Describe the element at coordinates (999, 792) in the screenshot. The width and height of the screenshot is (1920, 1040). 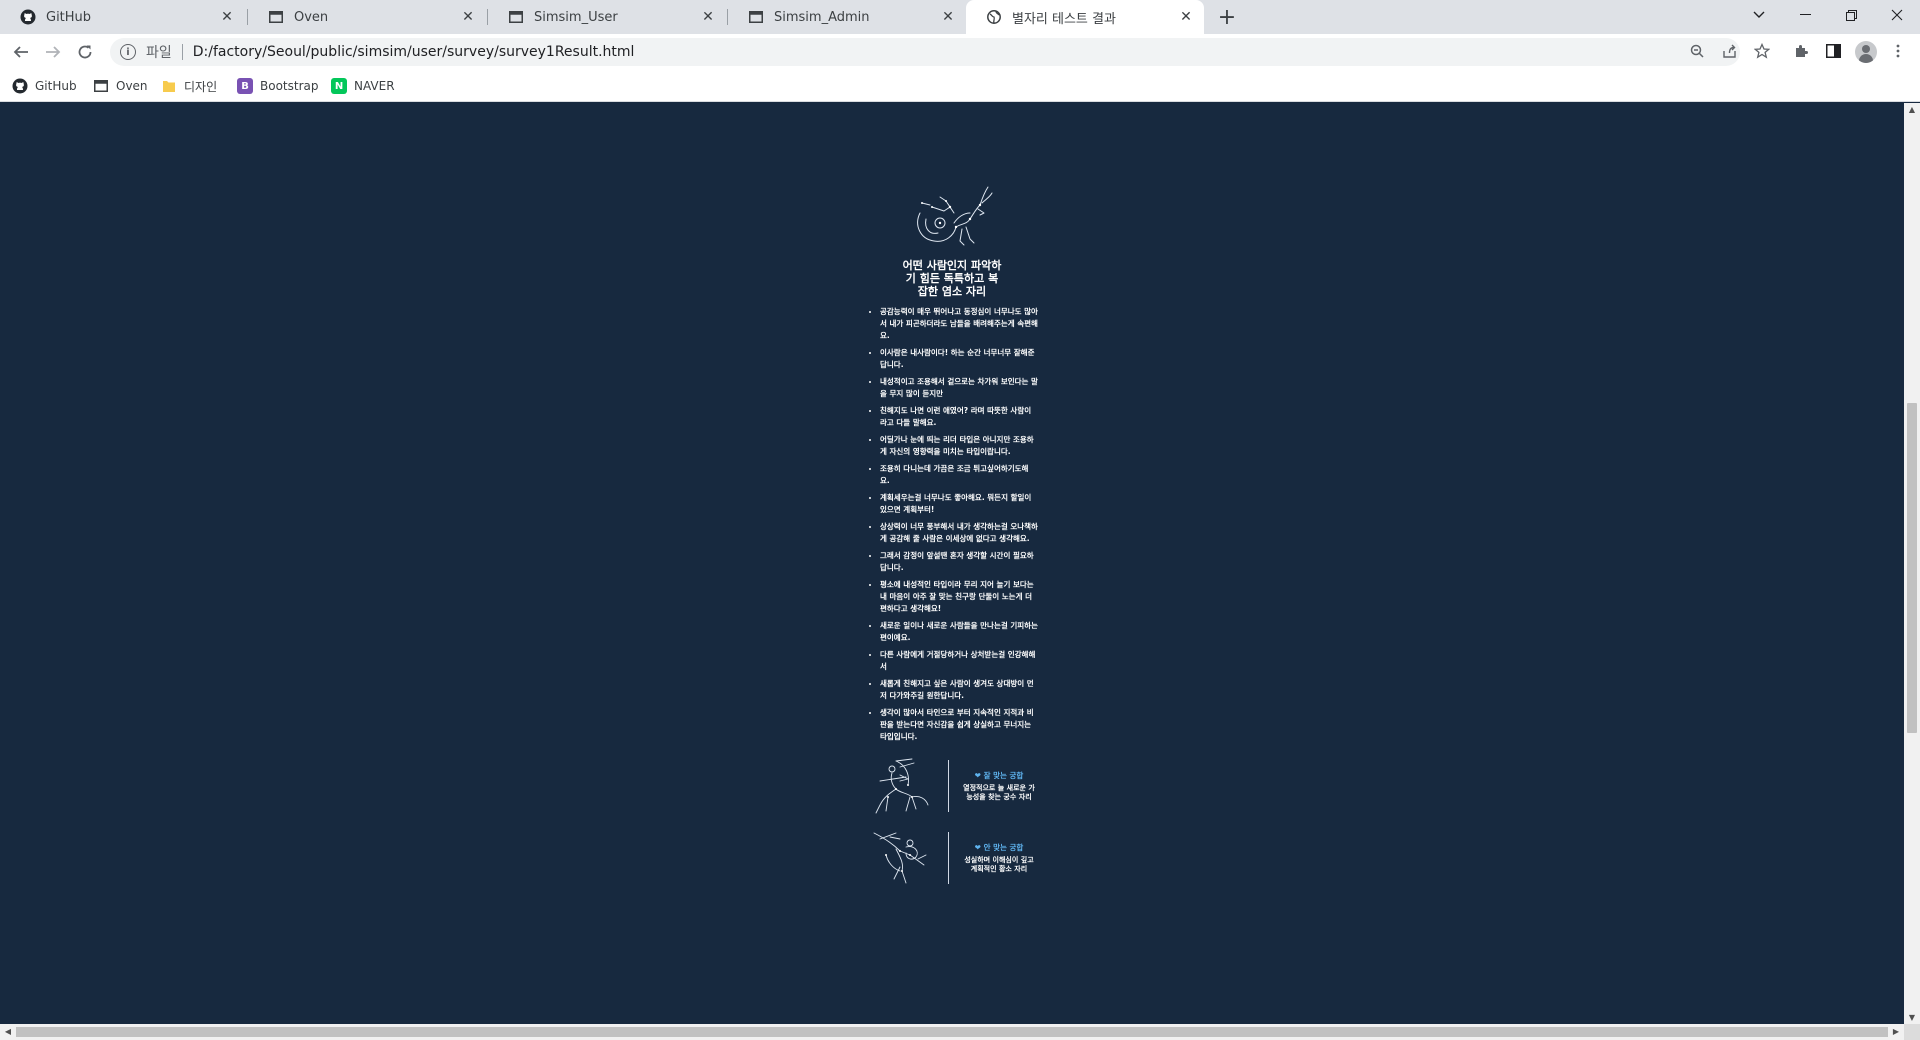
I see `good-match-description: 열정적으로 늘 새로운 가능성을 찾는 궁수 자리` at that location.